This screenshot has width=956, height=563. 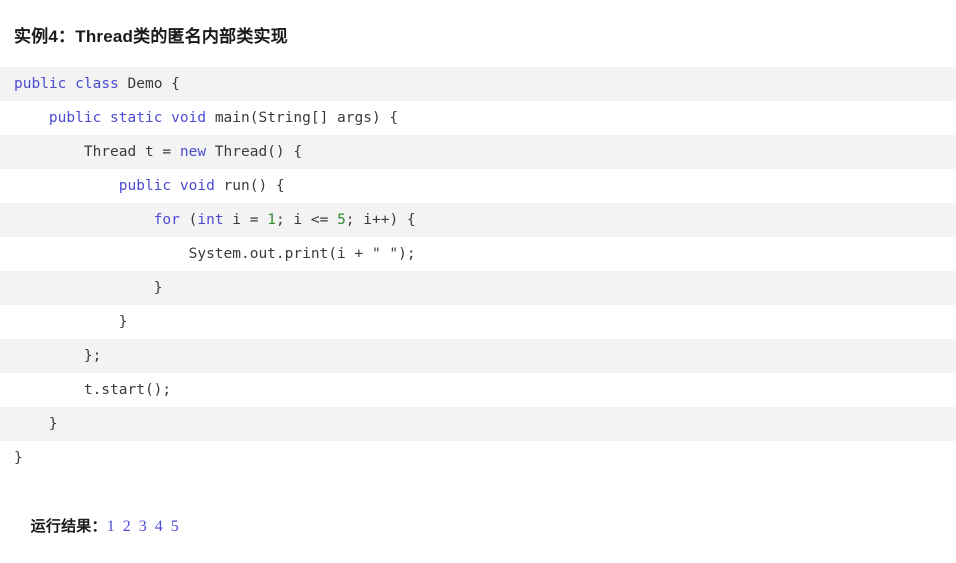 What do you see at coordinates (341, 220) in the screenshot?
I see `code-token-num: 5` at bounding box center [341, 220].